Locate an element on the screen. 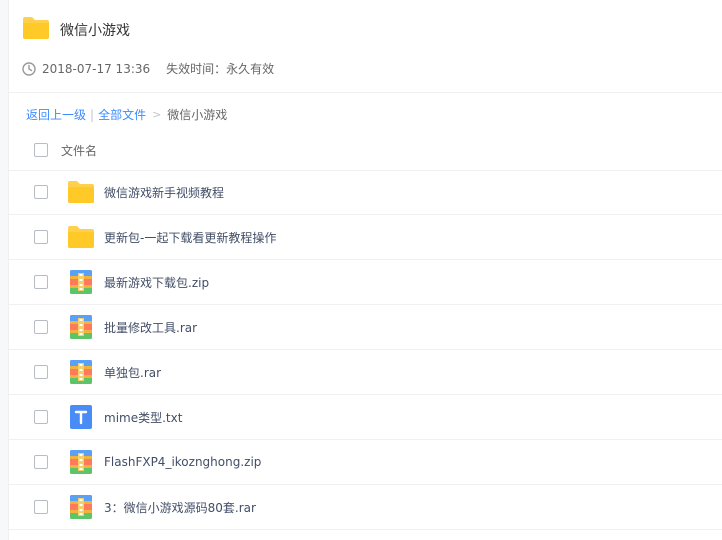 The height and width of the screenshot is (540, 722). breadcrumb: 返回上一级 | 全部文件 > 微信小游戏 is located at coordinates (126, 114).